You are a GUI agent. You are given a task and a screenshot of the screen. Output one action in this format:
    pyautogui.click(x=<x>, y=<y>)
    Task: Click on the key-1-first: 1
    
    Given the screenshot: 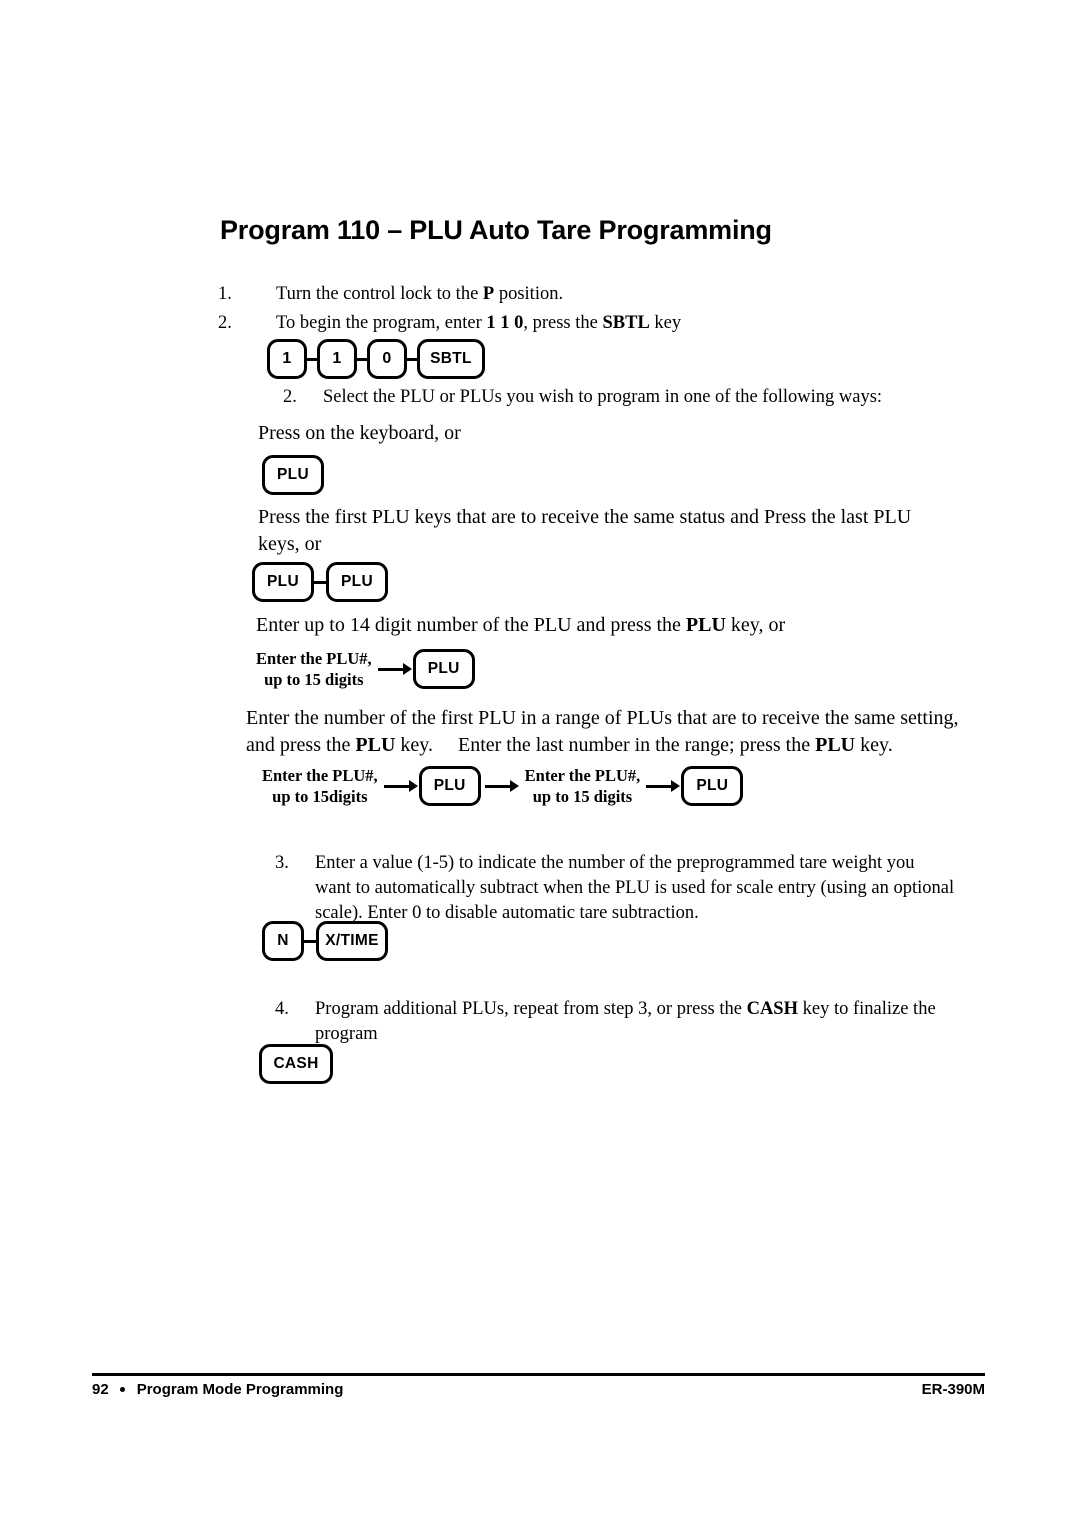 What is the action you would take?
    pyautogui.click(x=287, y=359)
    